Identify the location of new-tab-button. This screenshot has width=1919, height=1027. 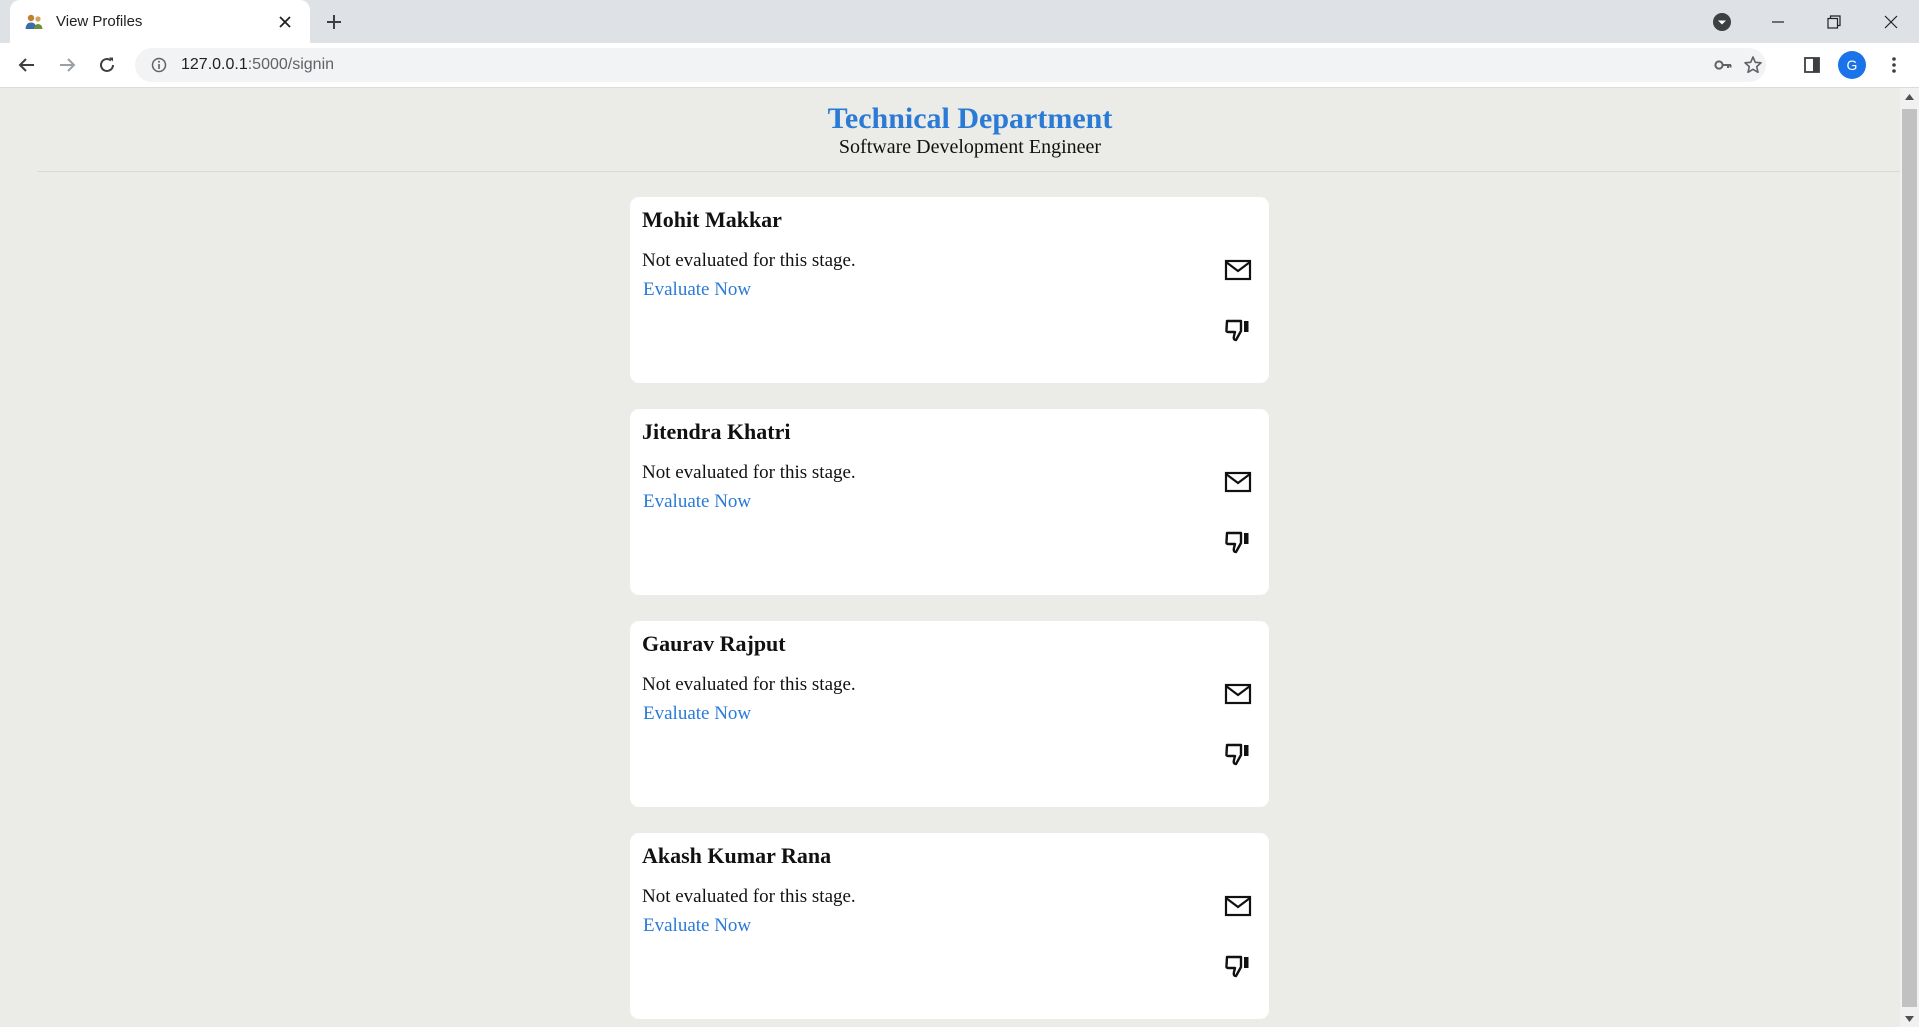
(334, 22).